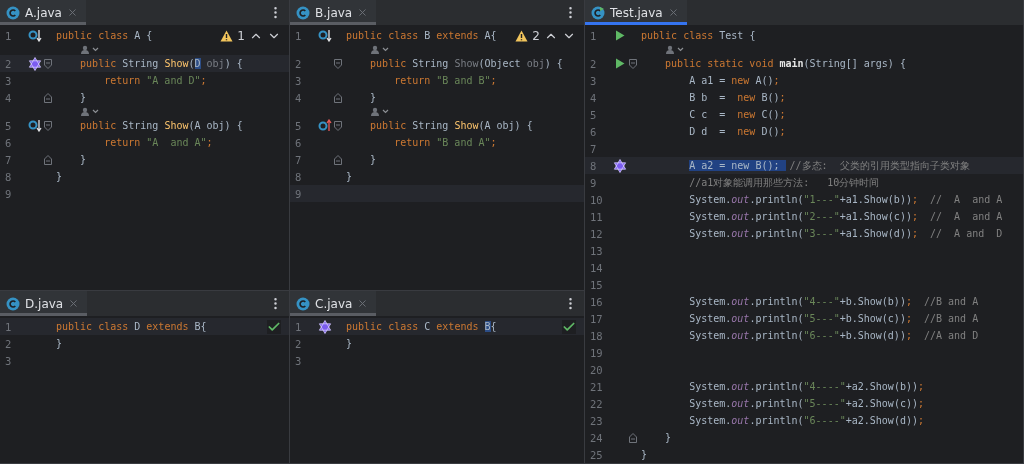 The height and width of the screenshot is (464, 1024). I want to click on code-line: return "B and A";, so click(445, 142).